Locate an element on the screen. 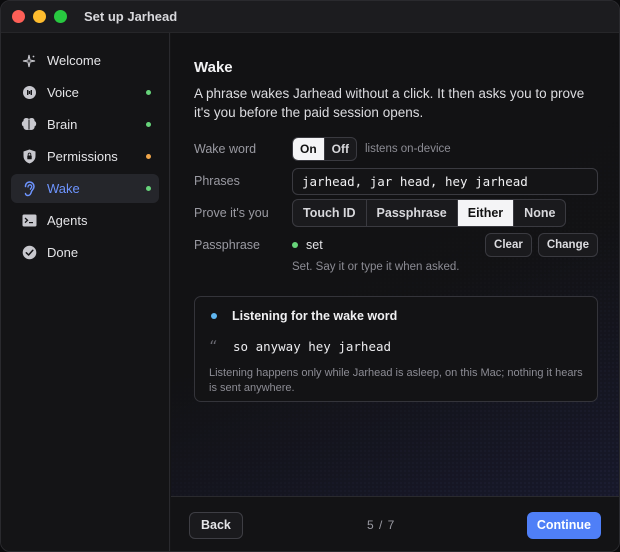  prove-option-touch-id: Touch ID is located at coordinates (330, 213).